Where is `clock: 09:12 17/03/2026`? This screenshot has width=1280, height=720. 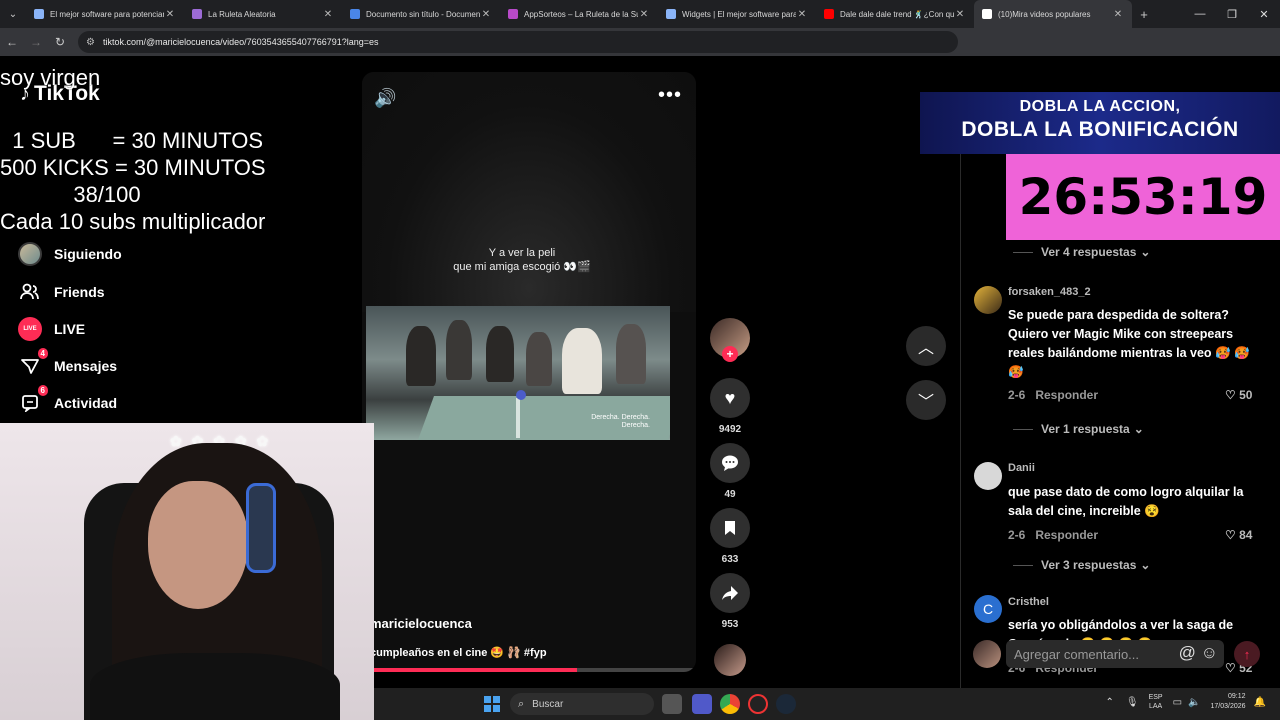 clock: 09:12 17/03/2026 is located at coordinates (1228, 702).